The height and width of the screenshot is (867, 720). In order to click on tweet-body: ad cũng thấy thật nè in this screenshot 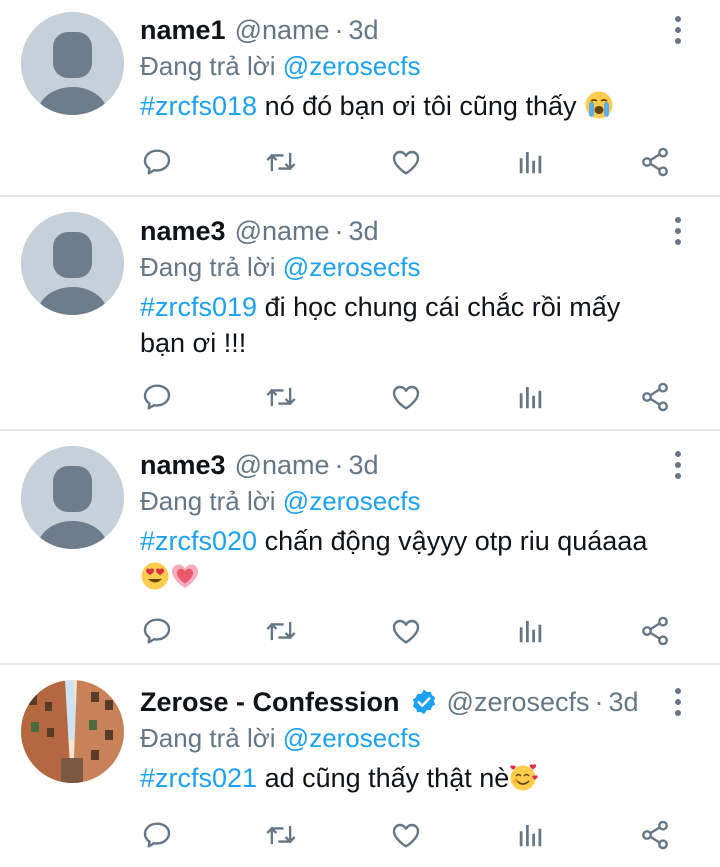, I will do `click(383, 778)`.